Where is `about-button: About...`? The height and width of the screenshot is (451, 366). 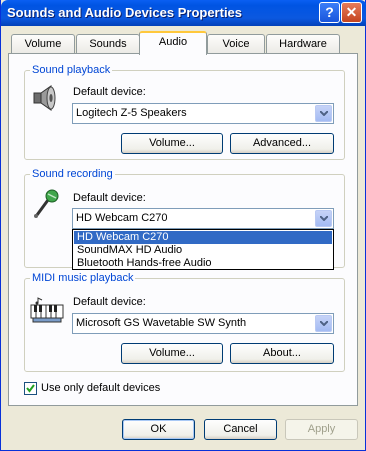
about-button: About... is located at coordinates (282, 353).